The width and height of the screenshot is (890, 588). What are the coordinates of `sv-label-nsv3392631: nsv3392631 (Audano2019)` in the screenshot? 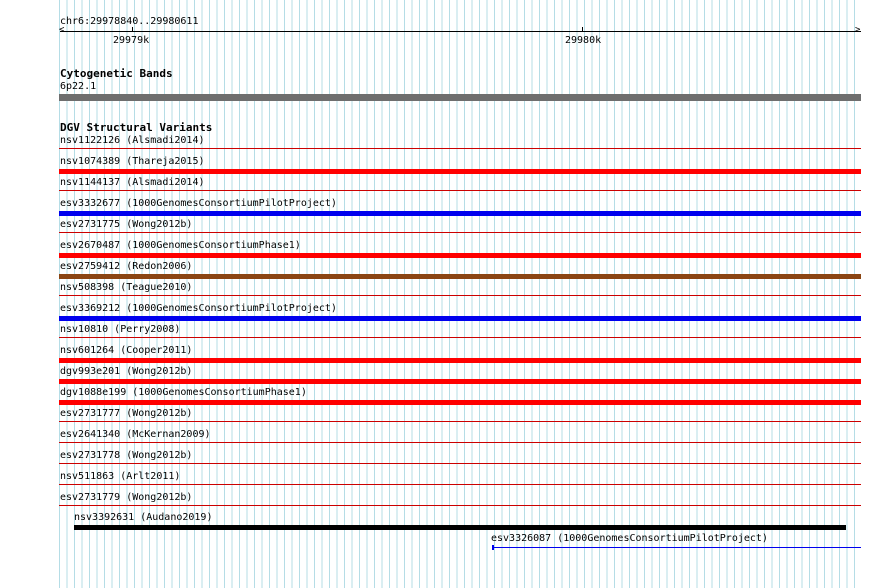 It's located at (143, 517).